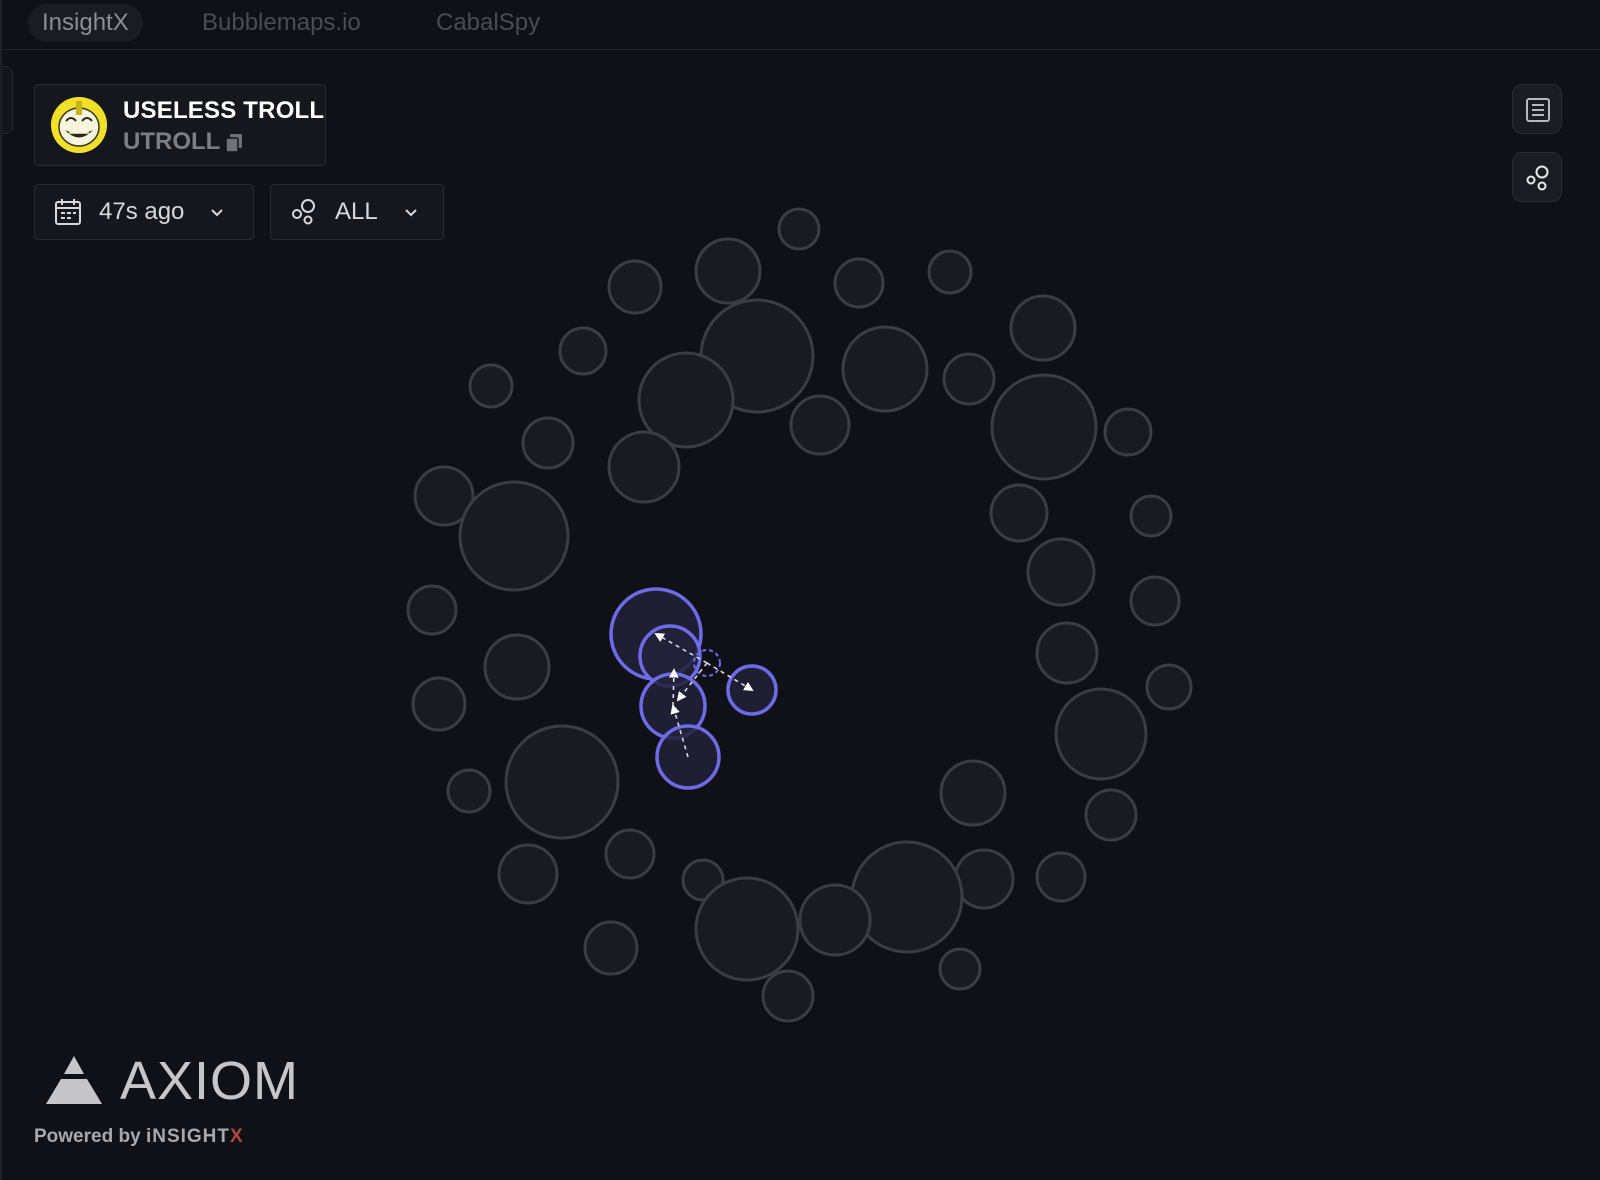 The width and height of the screenshot is (1600, 1180). I want to click on powered-x: X, so click(236, 1136).